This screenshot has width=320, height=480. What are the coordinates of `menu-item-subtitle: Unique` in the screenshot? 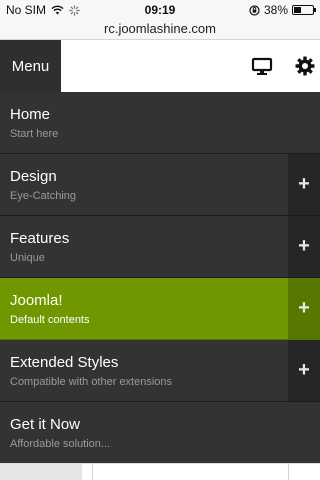 It's located at (27, 258).